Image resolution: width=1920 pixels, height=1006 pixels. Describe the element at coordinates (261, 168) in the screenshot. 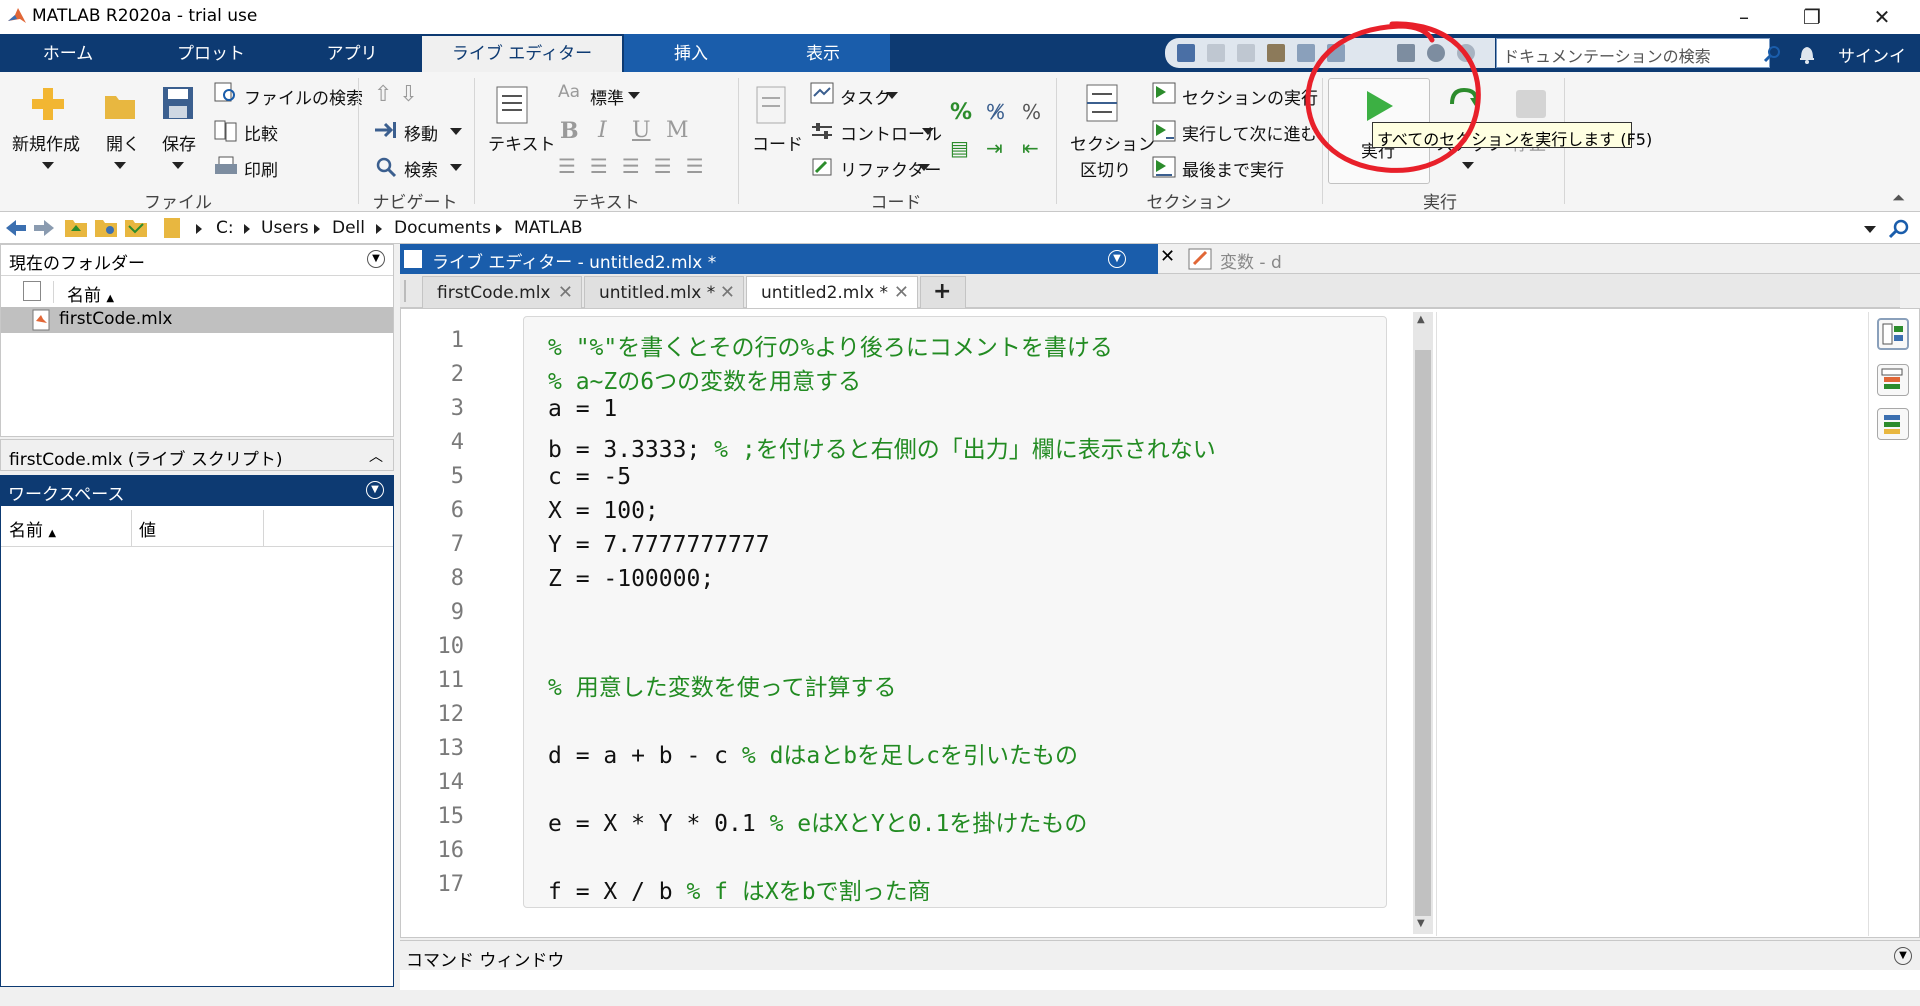

I see `print-button: 印刷` at that location.